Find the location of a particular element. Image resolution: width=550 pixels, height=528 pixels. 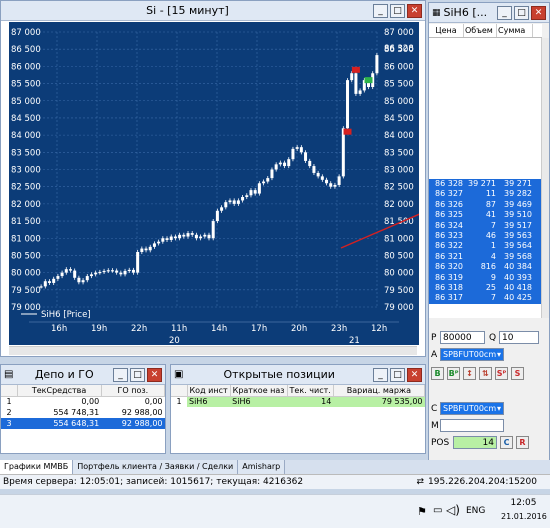

depo-close-button: ✕ is located at coordinates (154, 374).